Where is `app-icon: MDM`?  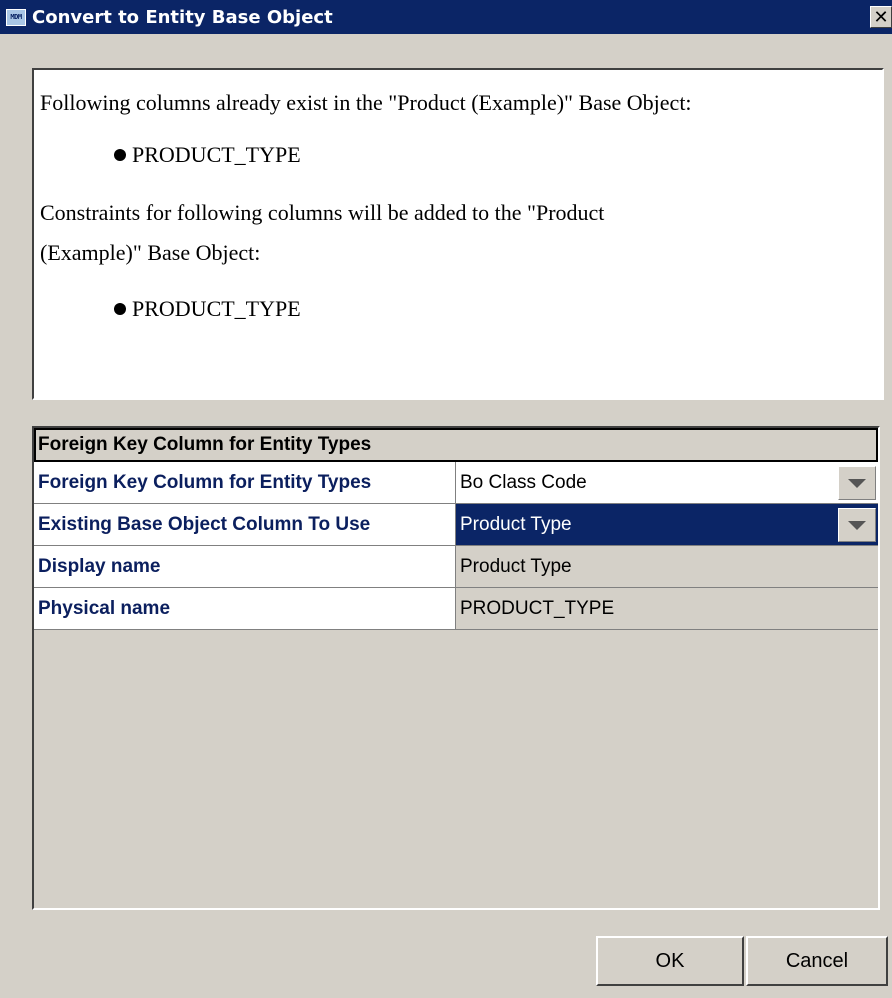 app-icon: MDM is located at coordinates (16, 17).